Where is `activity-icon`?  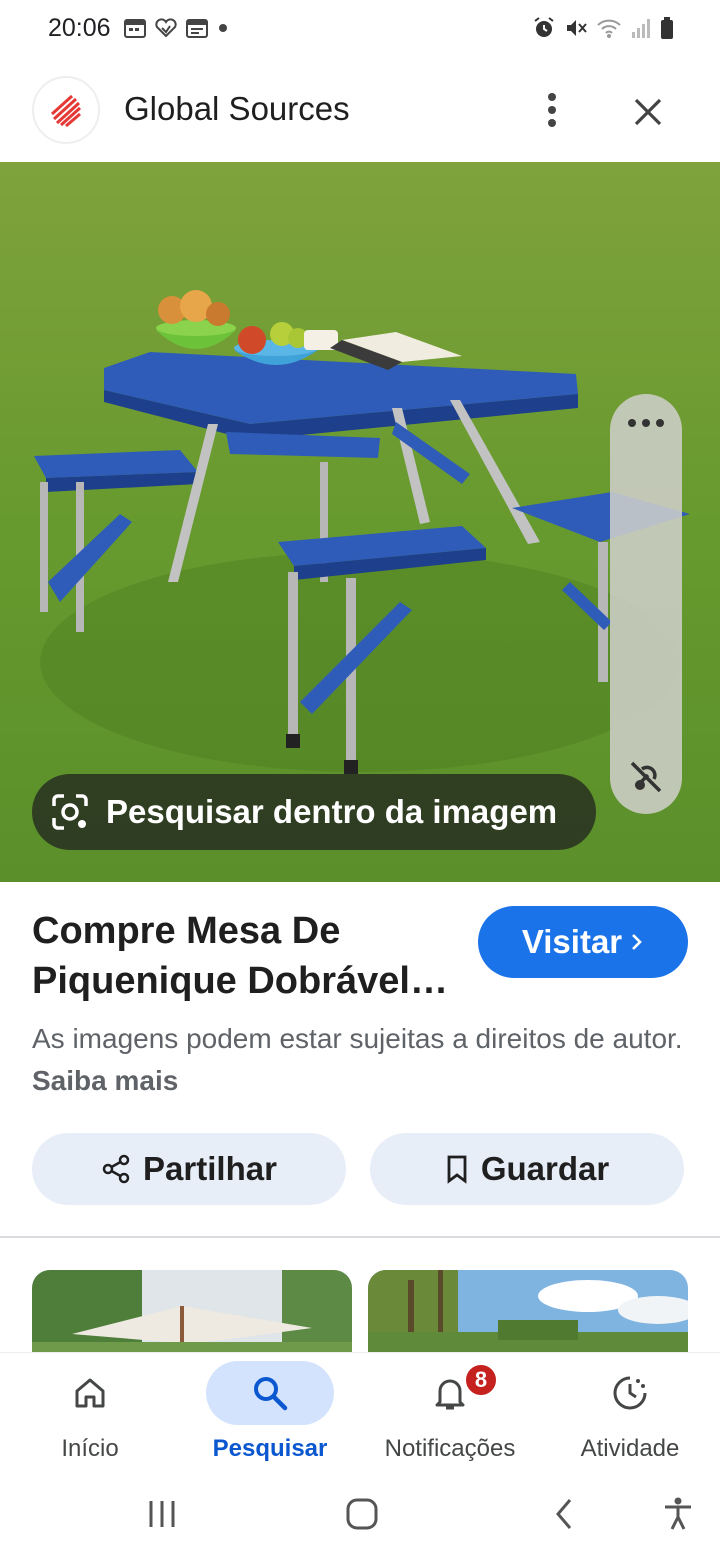
activity-icon is located at coordinates (630, 1393).